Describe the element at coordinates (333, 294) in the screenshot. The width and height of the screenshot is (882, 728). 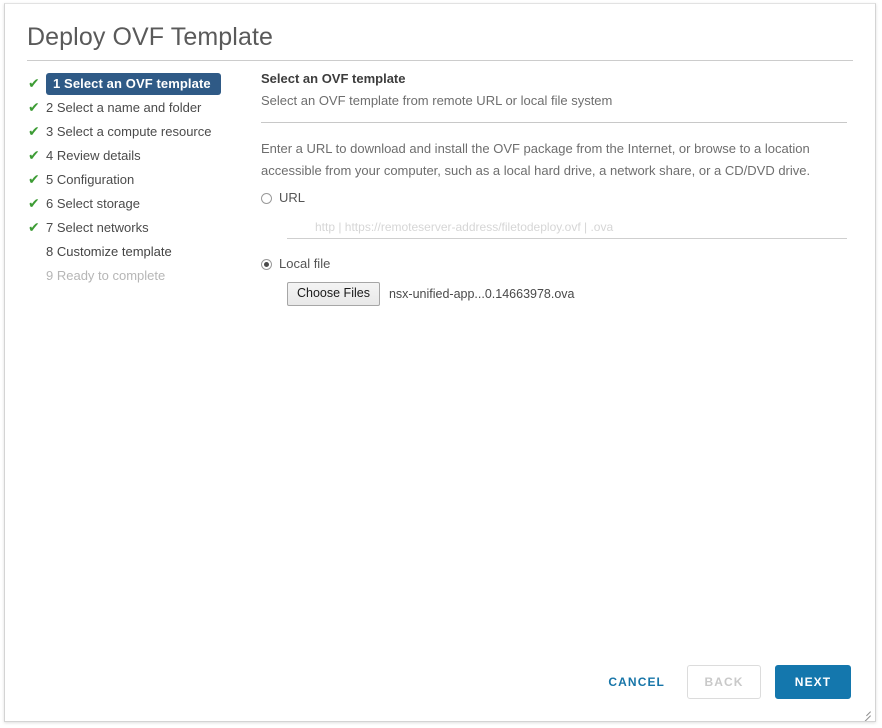
I see `choose-files-button: Choose Files` at that location.